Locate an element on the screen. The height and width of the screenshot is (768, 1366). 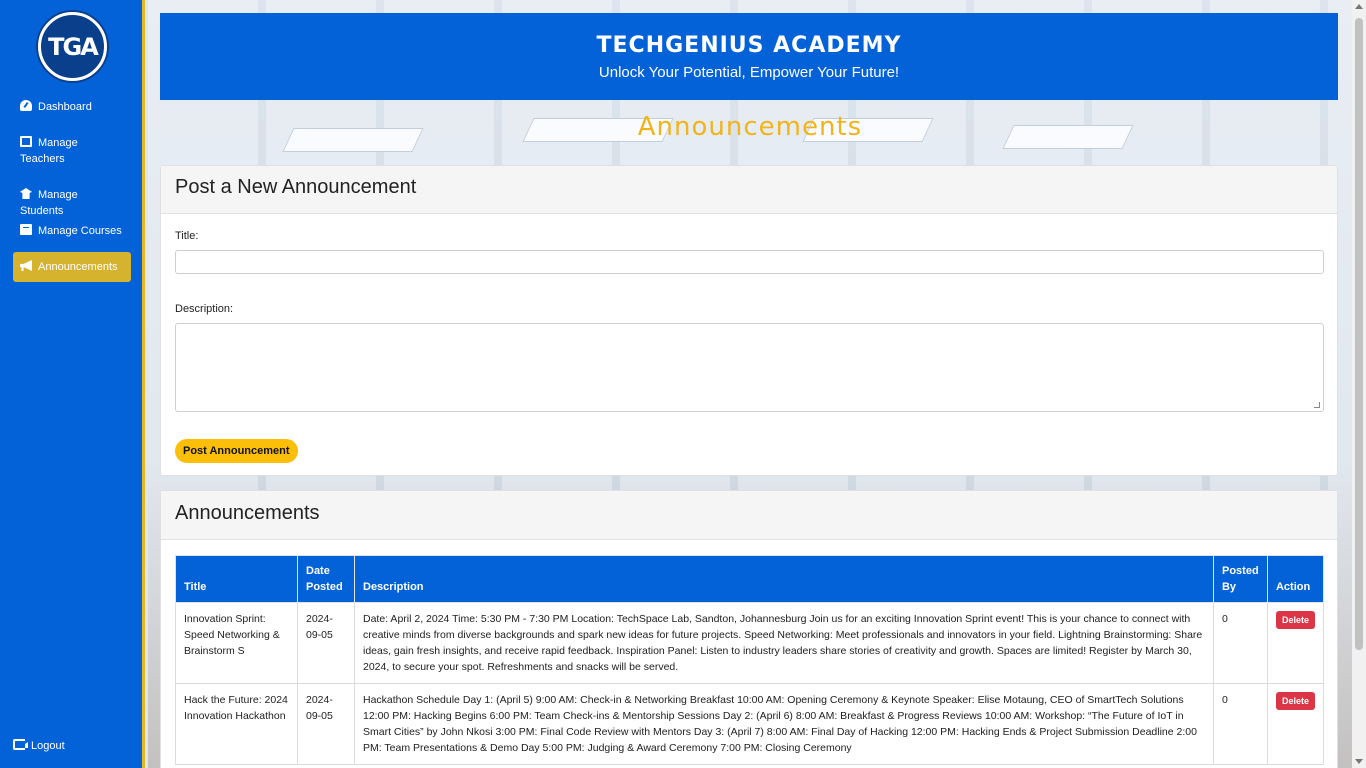
bullhorn-icon is located at coordinates (26, 265).